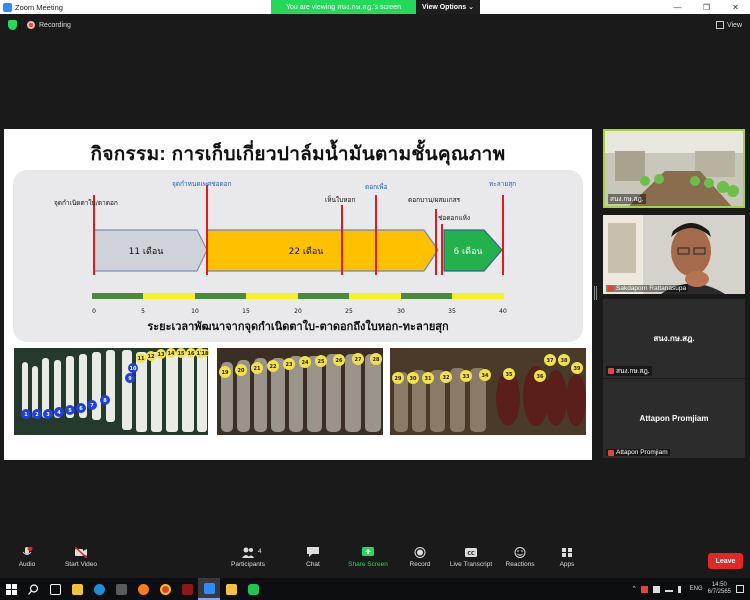 The height and width of the screenshot is (600, 750). Describe the element at coordinates (257, 369) in the screenshot. I see `marker-label: 21` at that location.